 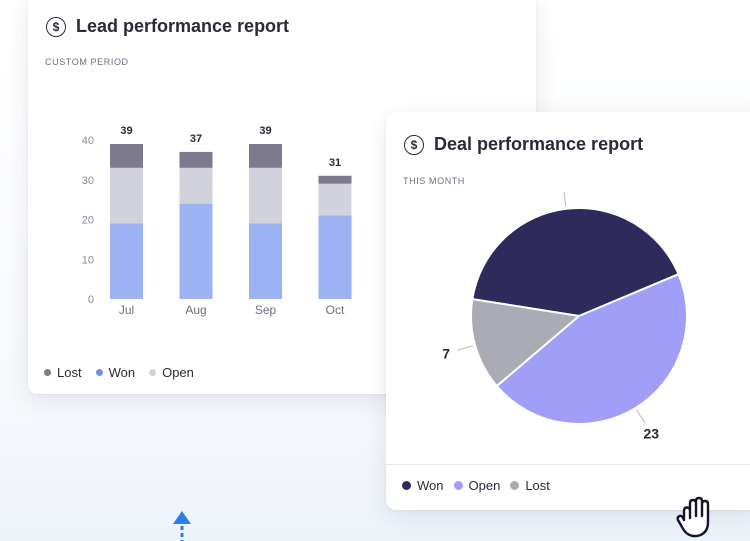 What do you see at coordinates (266, 310) in the screenshot?
I see `x-tick-label: Sep` at bounding box center [266, 310].